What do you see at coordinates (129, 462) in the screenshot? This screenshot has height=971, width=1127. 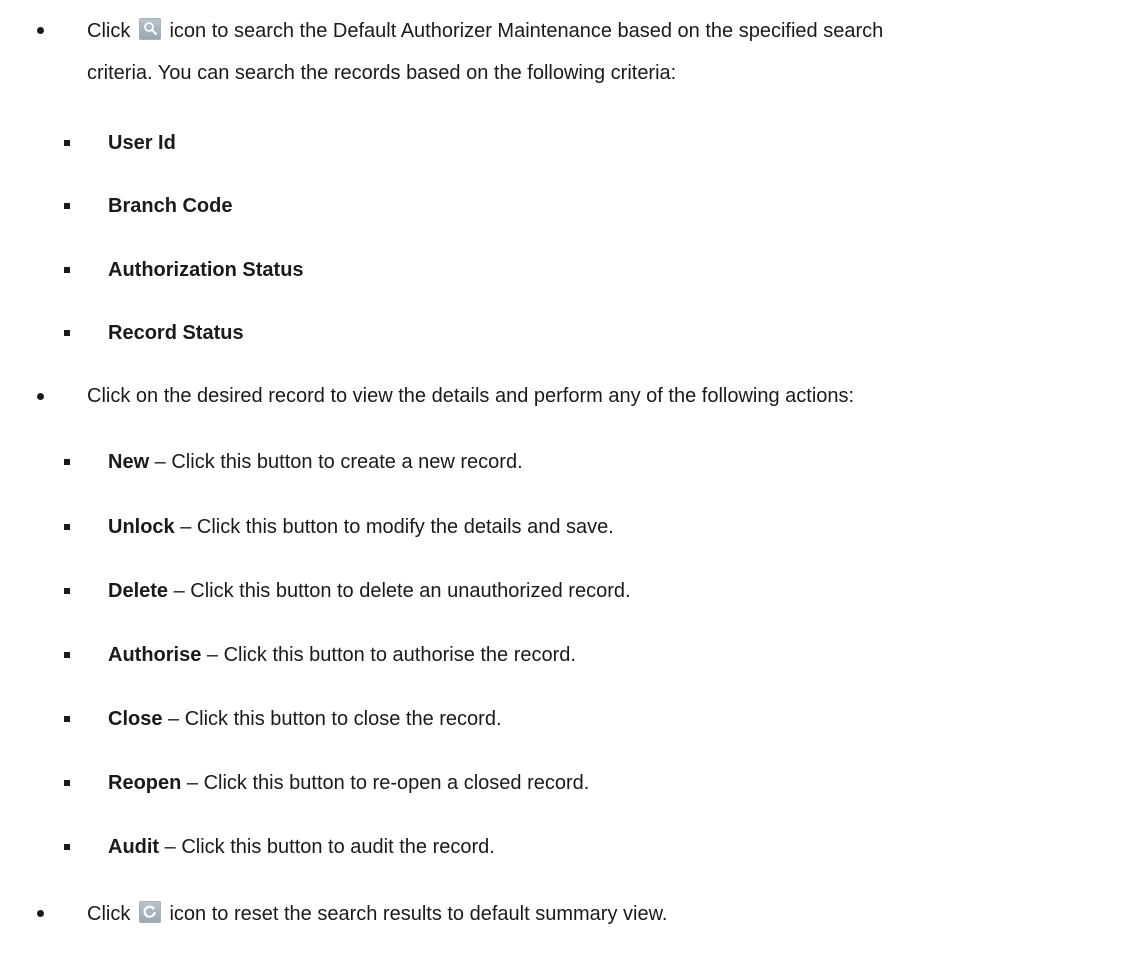 I see `action-name: New` at bounding box center [129, 462].